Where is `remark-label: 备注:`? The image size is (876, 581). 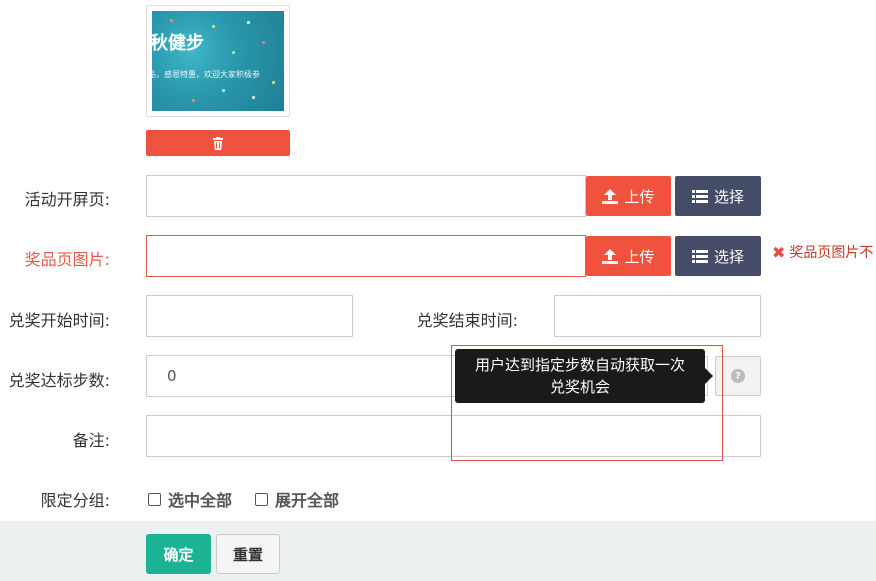 remark-label: 备注: is located at coordinates (91, 440).